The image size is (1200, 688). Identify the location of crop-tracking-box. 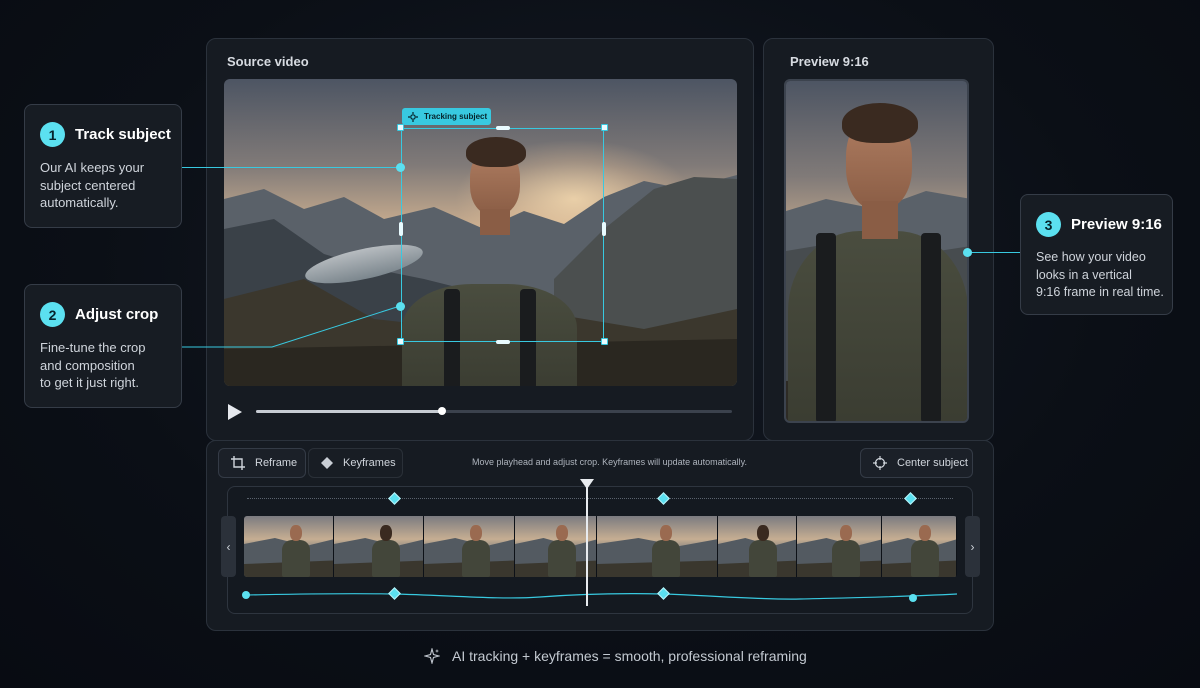
(502, 235).